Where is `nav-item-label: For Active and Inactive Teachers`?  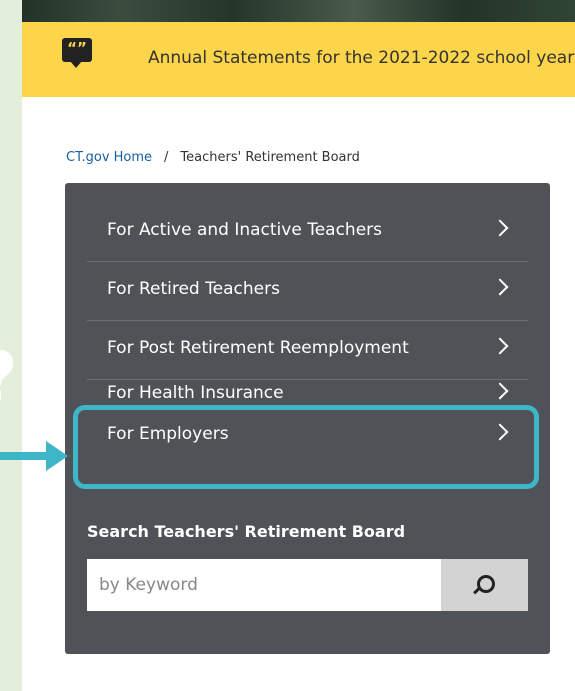
nav-item-label: For Active and Inactive Teachers is located at coordinates (245, 230).